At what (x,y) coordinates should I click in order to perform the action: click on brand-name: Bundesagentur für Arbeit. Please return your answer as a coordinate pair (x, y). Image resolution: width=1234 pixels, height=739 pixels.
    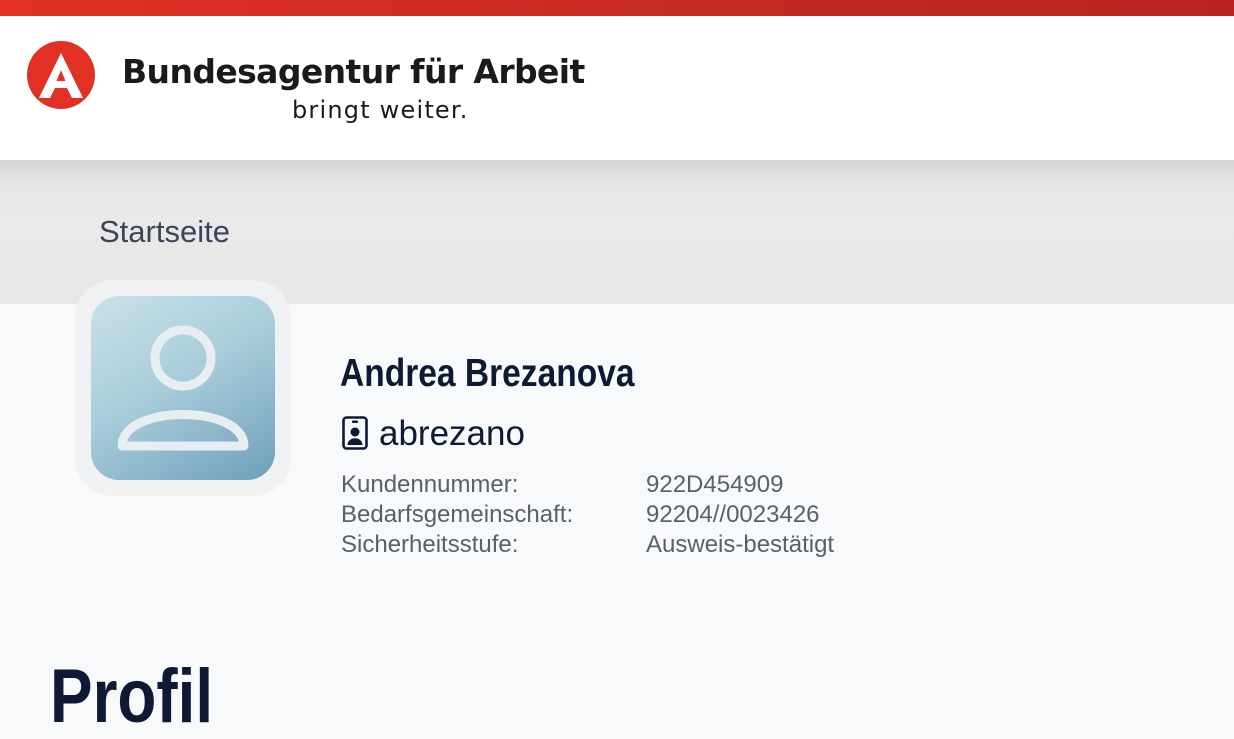
    Looking at the image, I should click on (353, 71).